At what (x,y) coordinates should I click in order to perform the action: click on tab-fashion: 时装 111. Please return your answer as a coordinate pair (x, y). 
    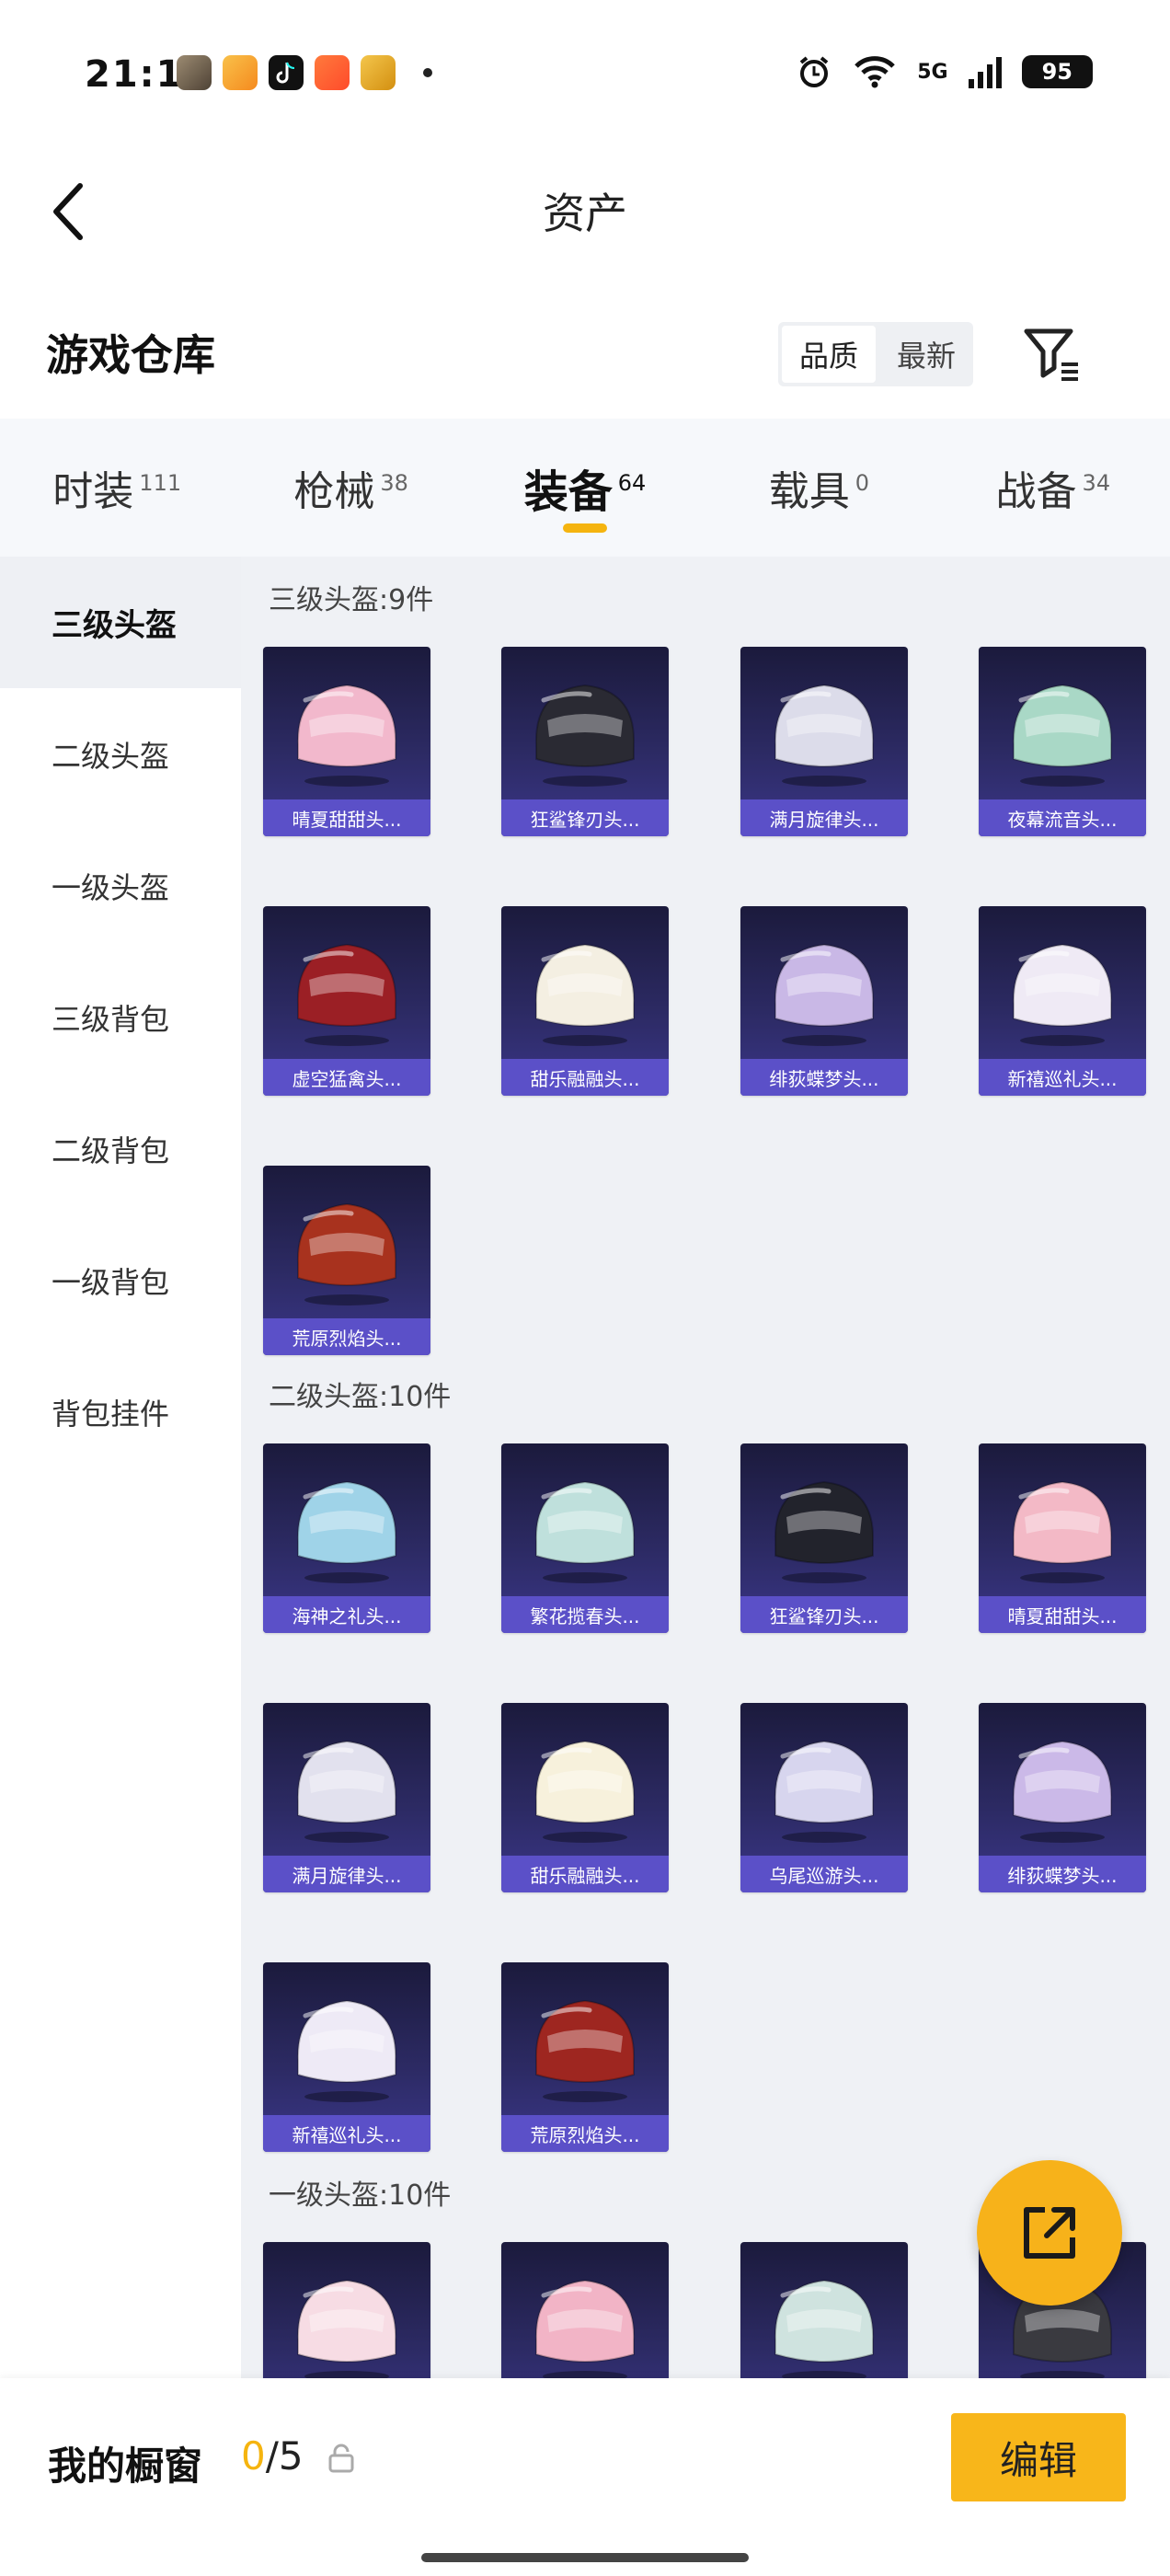
    Looking at the image, I should click on (117, 488).